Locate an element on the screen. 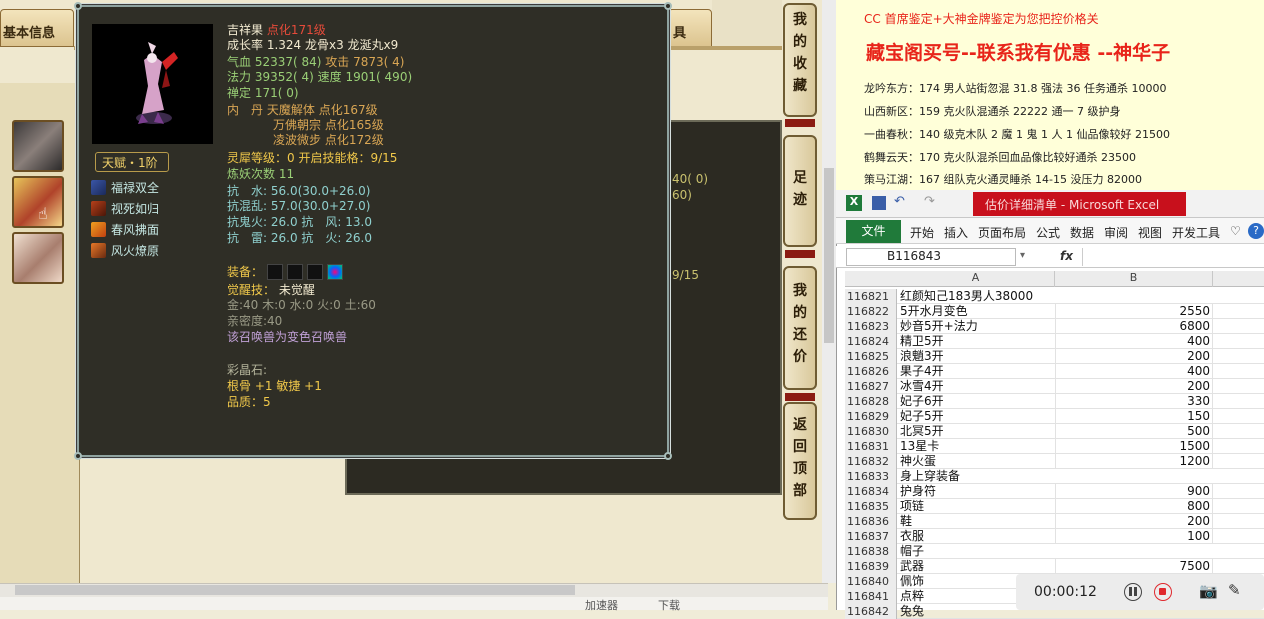 This screenshot has width=1264, height=619. tab-items: 具 is located at coordinates (690, 28).